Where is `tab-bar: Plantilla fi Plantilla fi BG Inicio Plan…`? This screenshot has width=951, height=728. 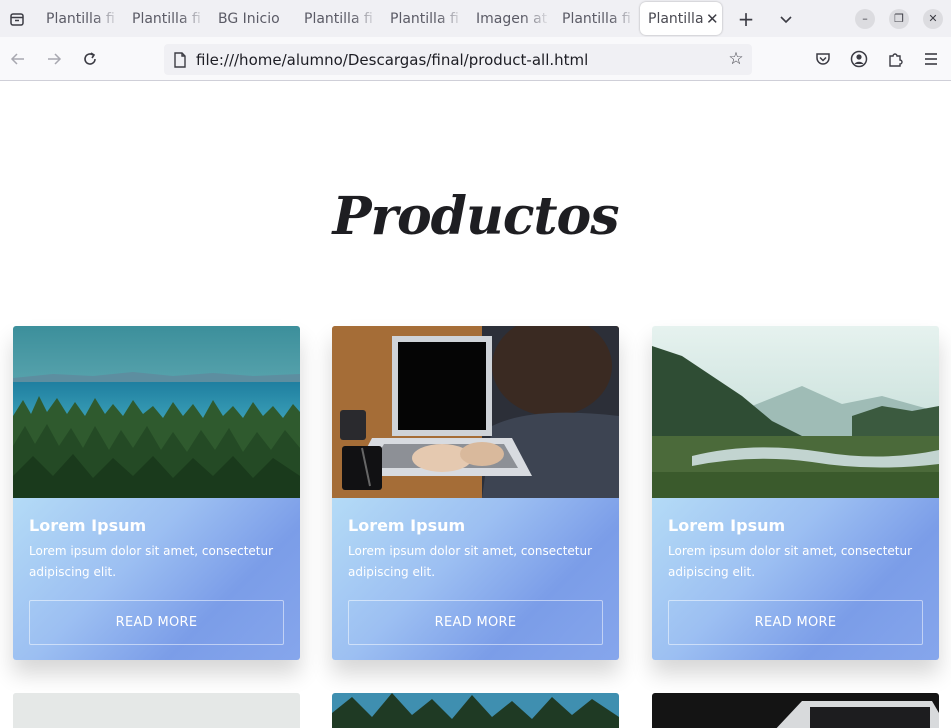
tab-bar: Plantilla fi Plantilla fi BG Inicio Plan… is located at coordinates (475, 18).